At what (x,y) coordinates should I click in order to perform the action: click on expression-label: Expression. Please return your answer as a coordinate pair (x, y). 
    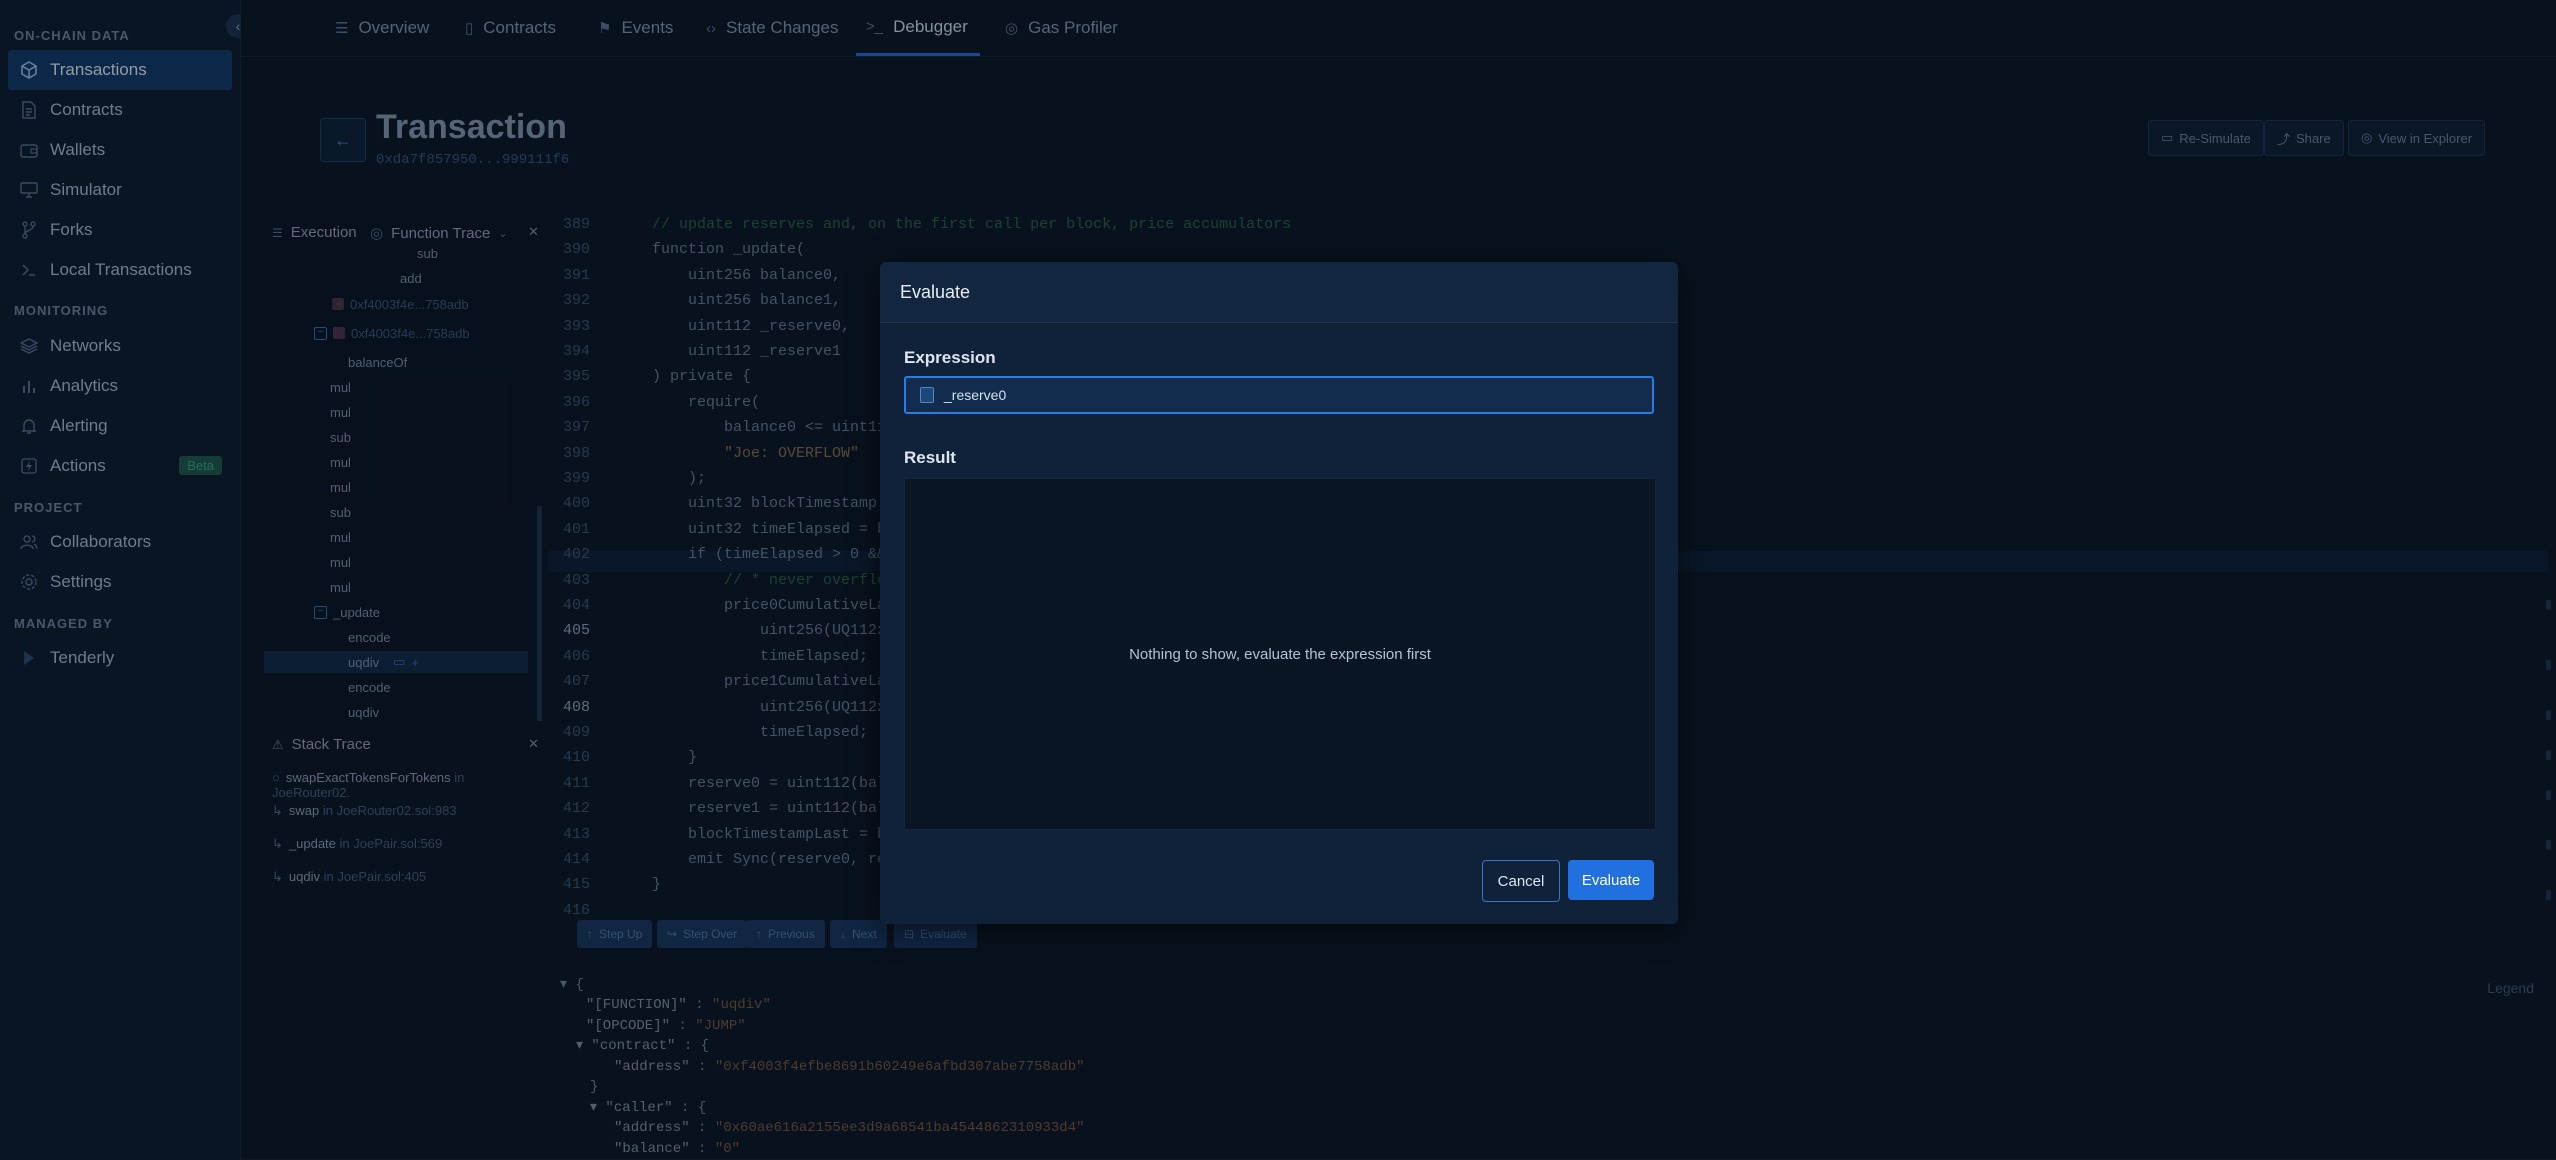
    Looking at the image, I should click on (950, 357).